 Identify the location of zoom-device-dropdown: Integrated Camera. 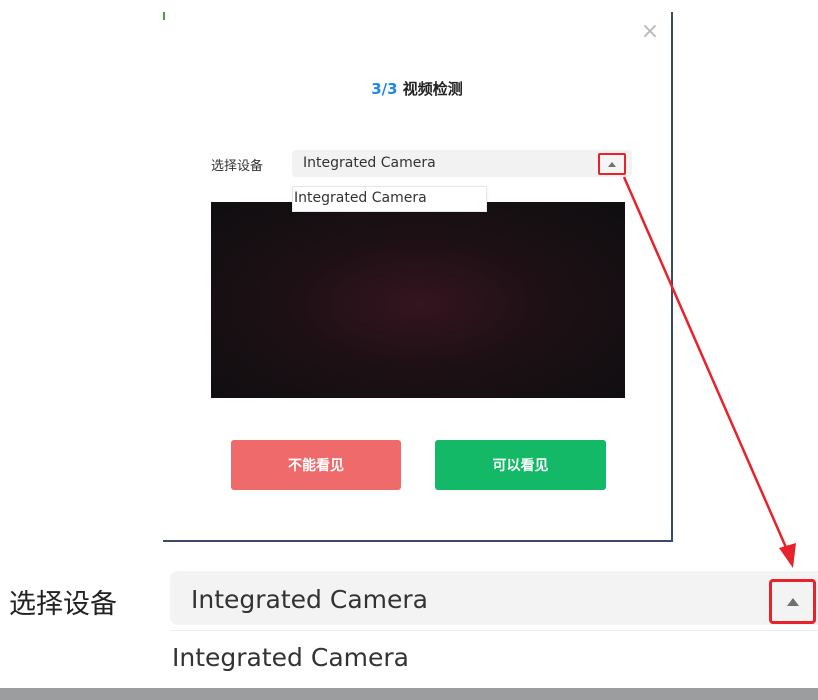
(494, 656).